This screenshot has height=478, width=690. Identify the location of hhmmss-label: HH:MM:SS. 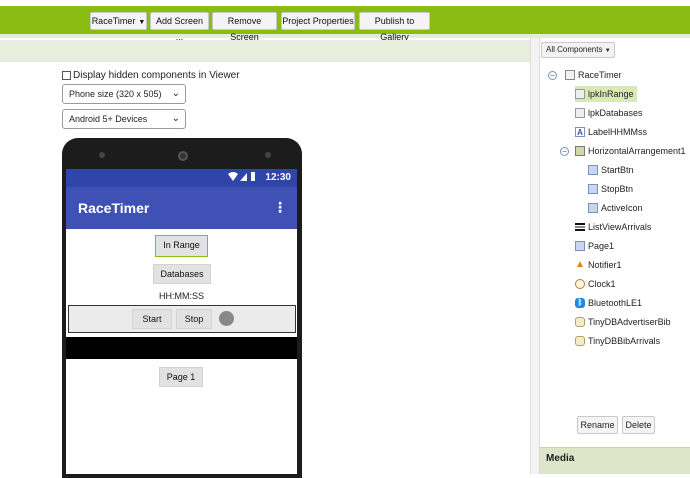
(181, 296).